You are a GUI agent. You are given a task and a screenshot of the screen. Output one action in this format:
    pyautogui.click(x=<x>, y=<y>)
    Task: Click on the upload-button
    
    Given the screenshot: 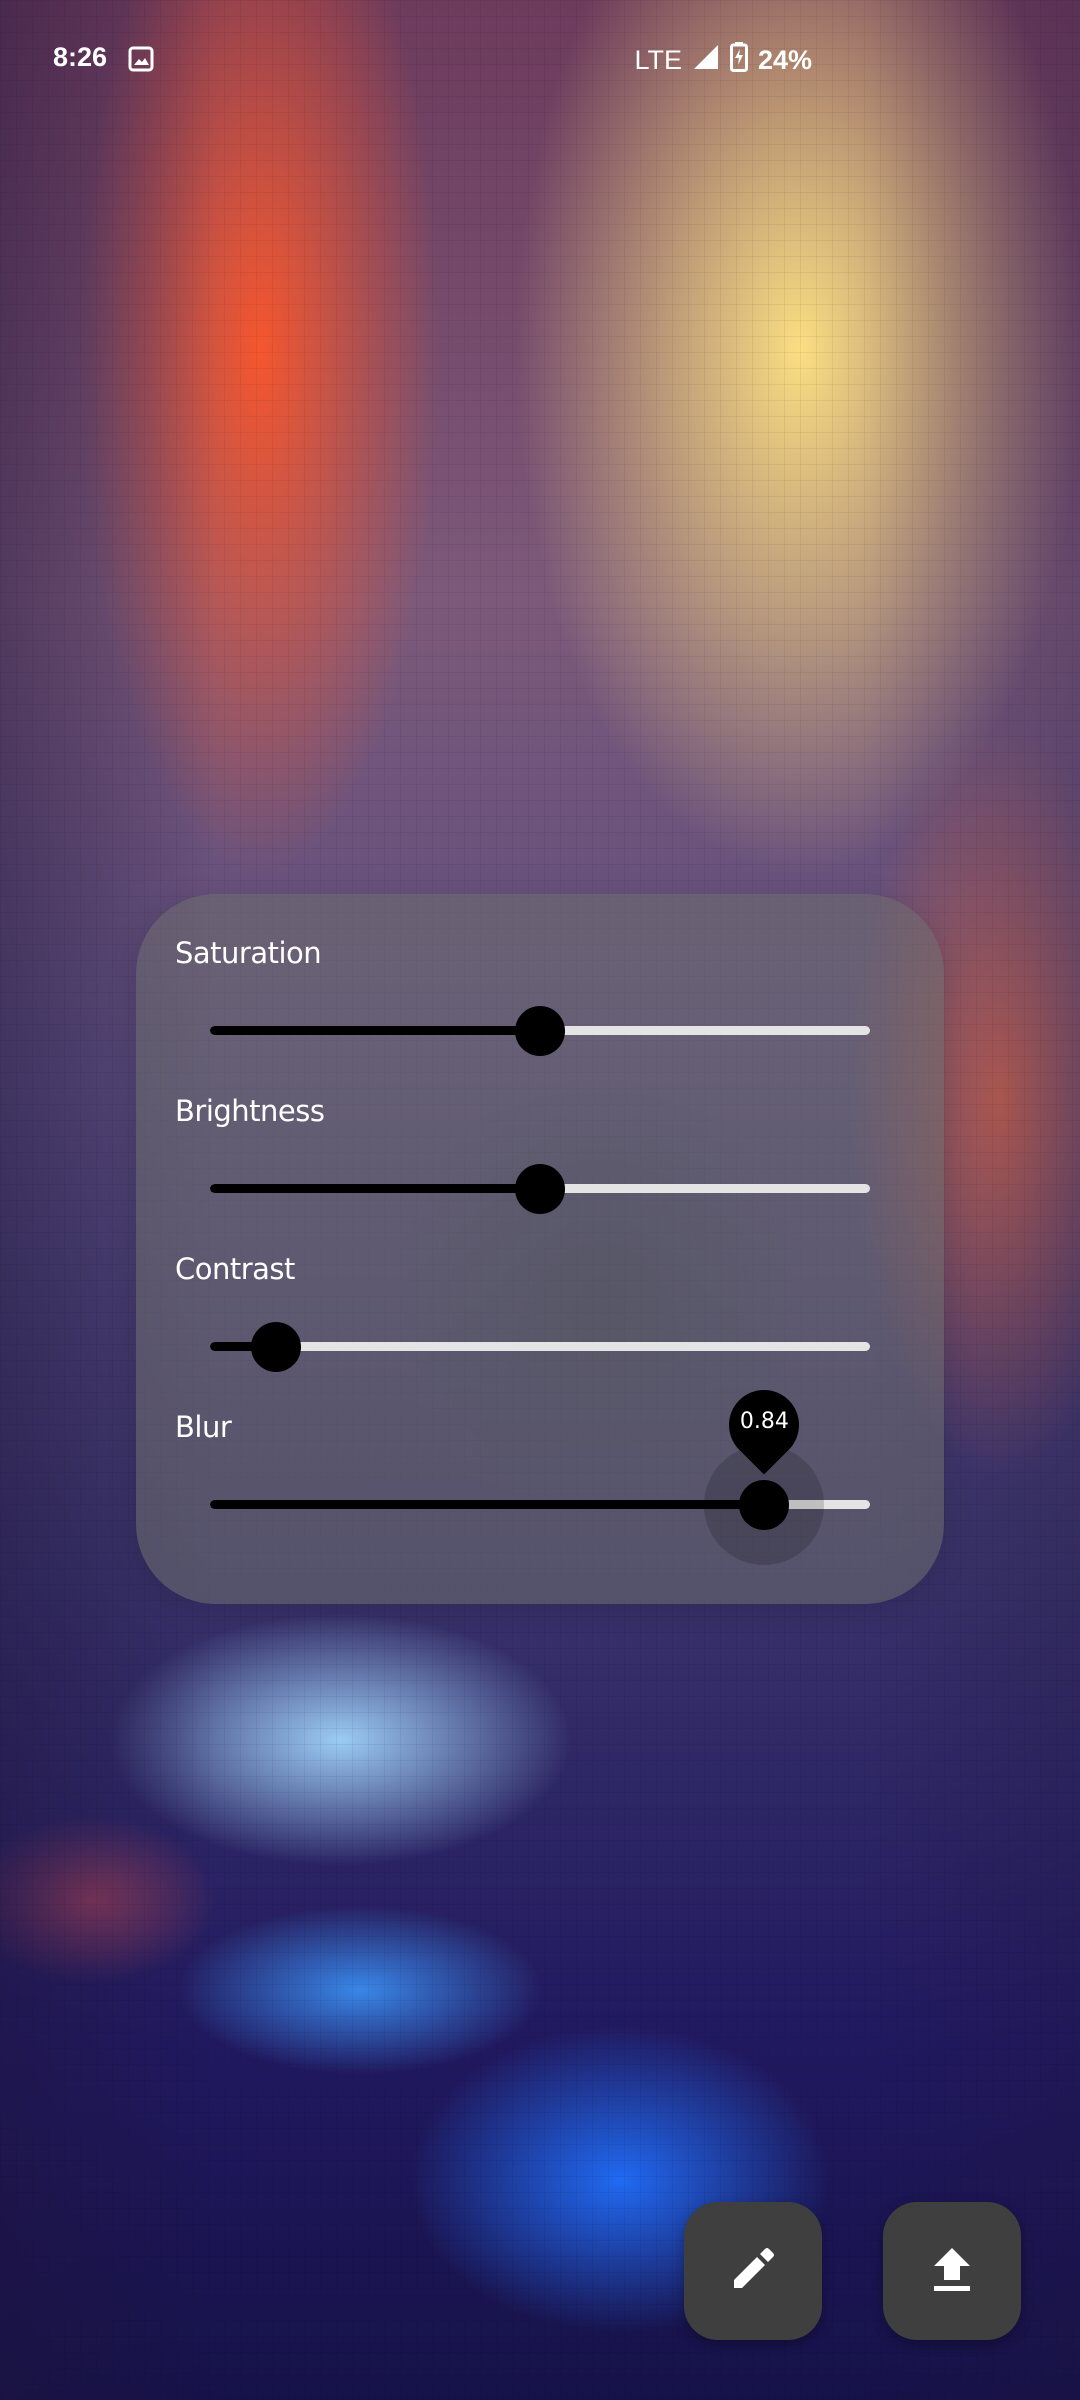 What is the action you would take?
    pyautogui.click(x=952, y=2271)
    